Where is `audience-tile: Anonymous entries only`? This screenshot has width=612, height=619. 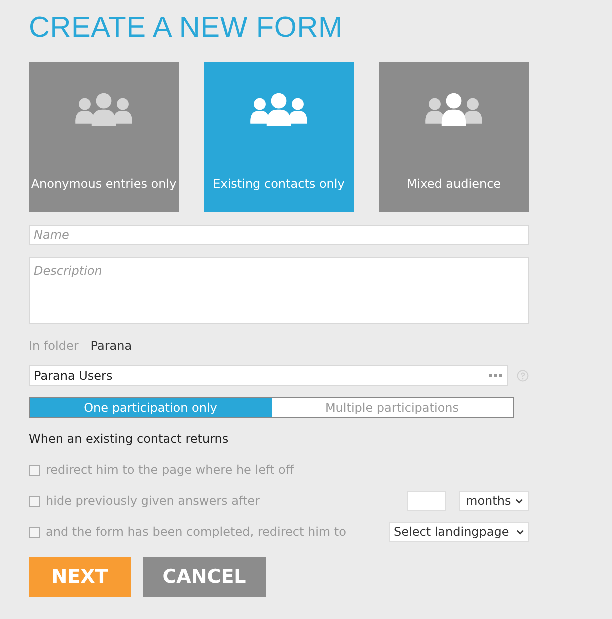
audience-tile: Anonymous entries only is located at coordinates (104, 137).